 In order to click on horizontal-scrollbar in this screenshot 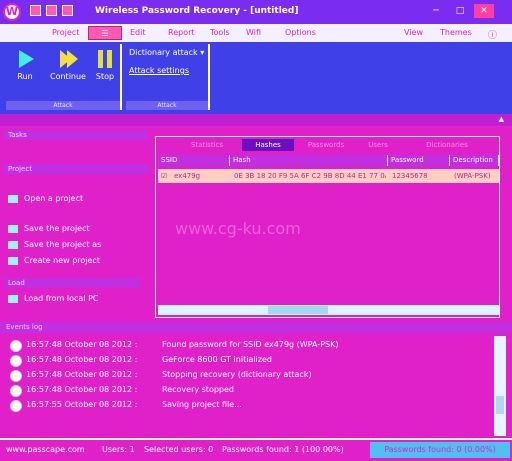, I will do `click(328, 310)`.